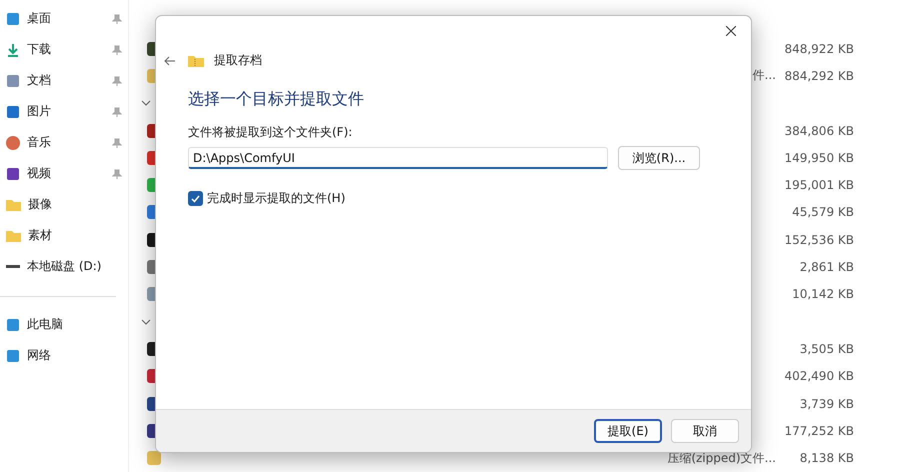 The height and width of the screenshot is (472, 900). Describe the element at coordinates (13, 325) in the screenshot. I see `computer-icon` at that location.